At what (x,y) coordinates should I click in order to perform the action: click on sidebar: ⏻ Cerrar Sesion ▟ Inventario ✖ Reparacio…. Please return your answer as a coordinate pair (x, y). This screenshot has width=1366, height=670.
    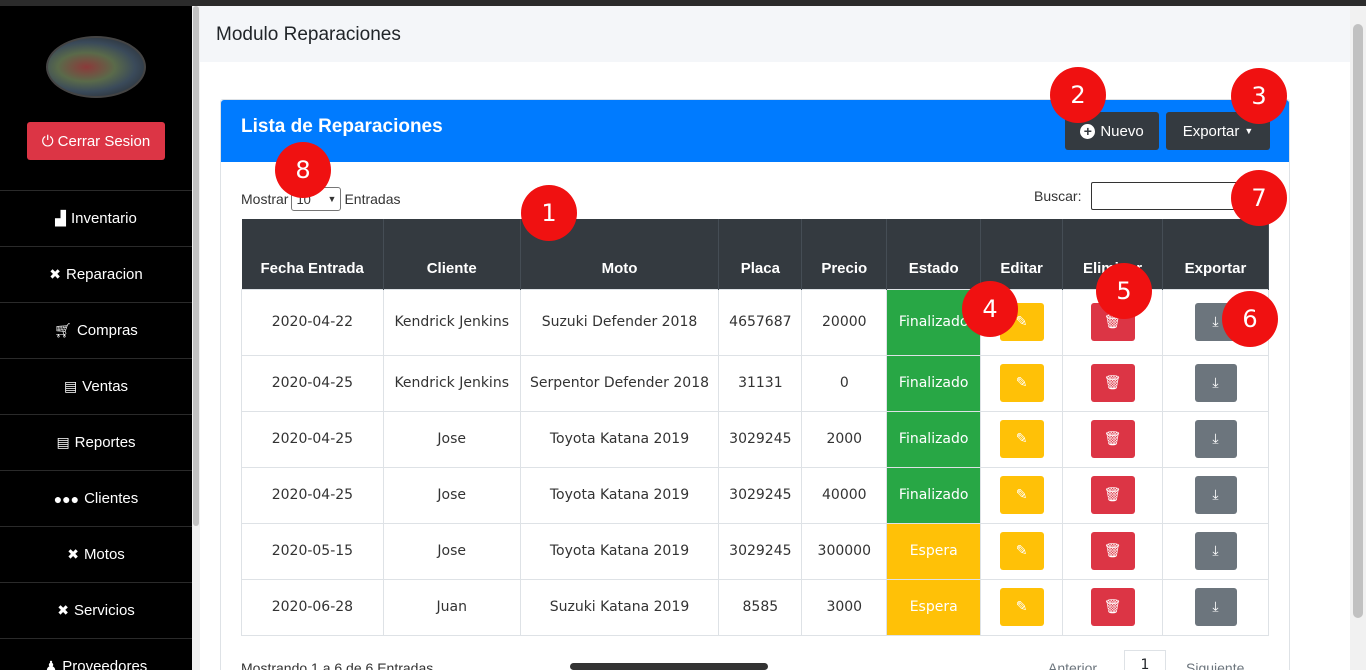
    Looking at the image, I should click on (96, 338).